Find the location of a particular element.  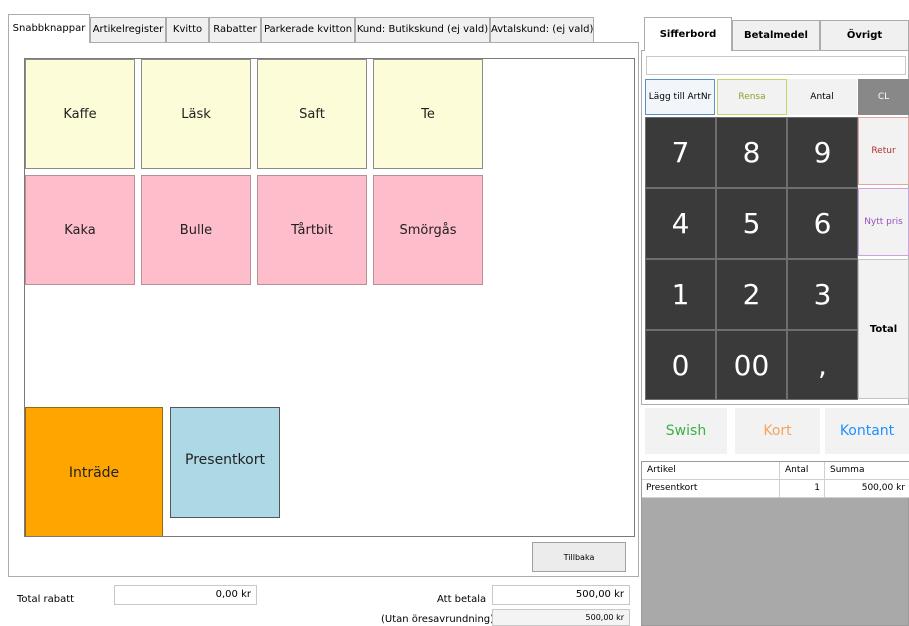

entry-button: Inträde is located at coordinates (94, 471).